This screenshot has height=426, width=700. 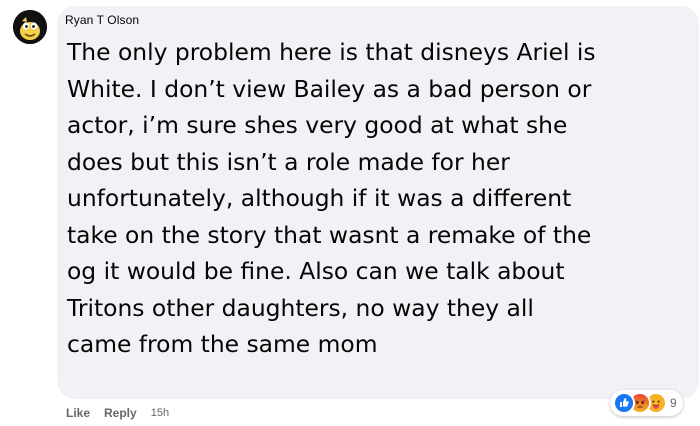 I want to click on comment-timestamp: 15h, so click(x=160, y=413).